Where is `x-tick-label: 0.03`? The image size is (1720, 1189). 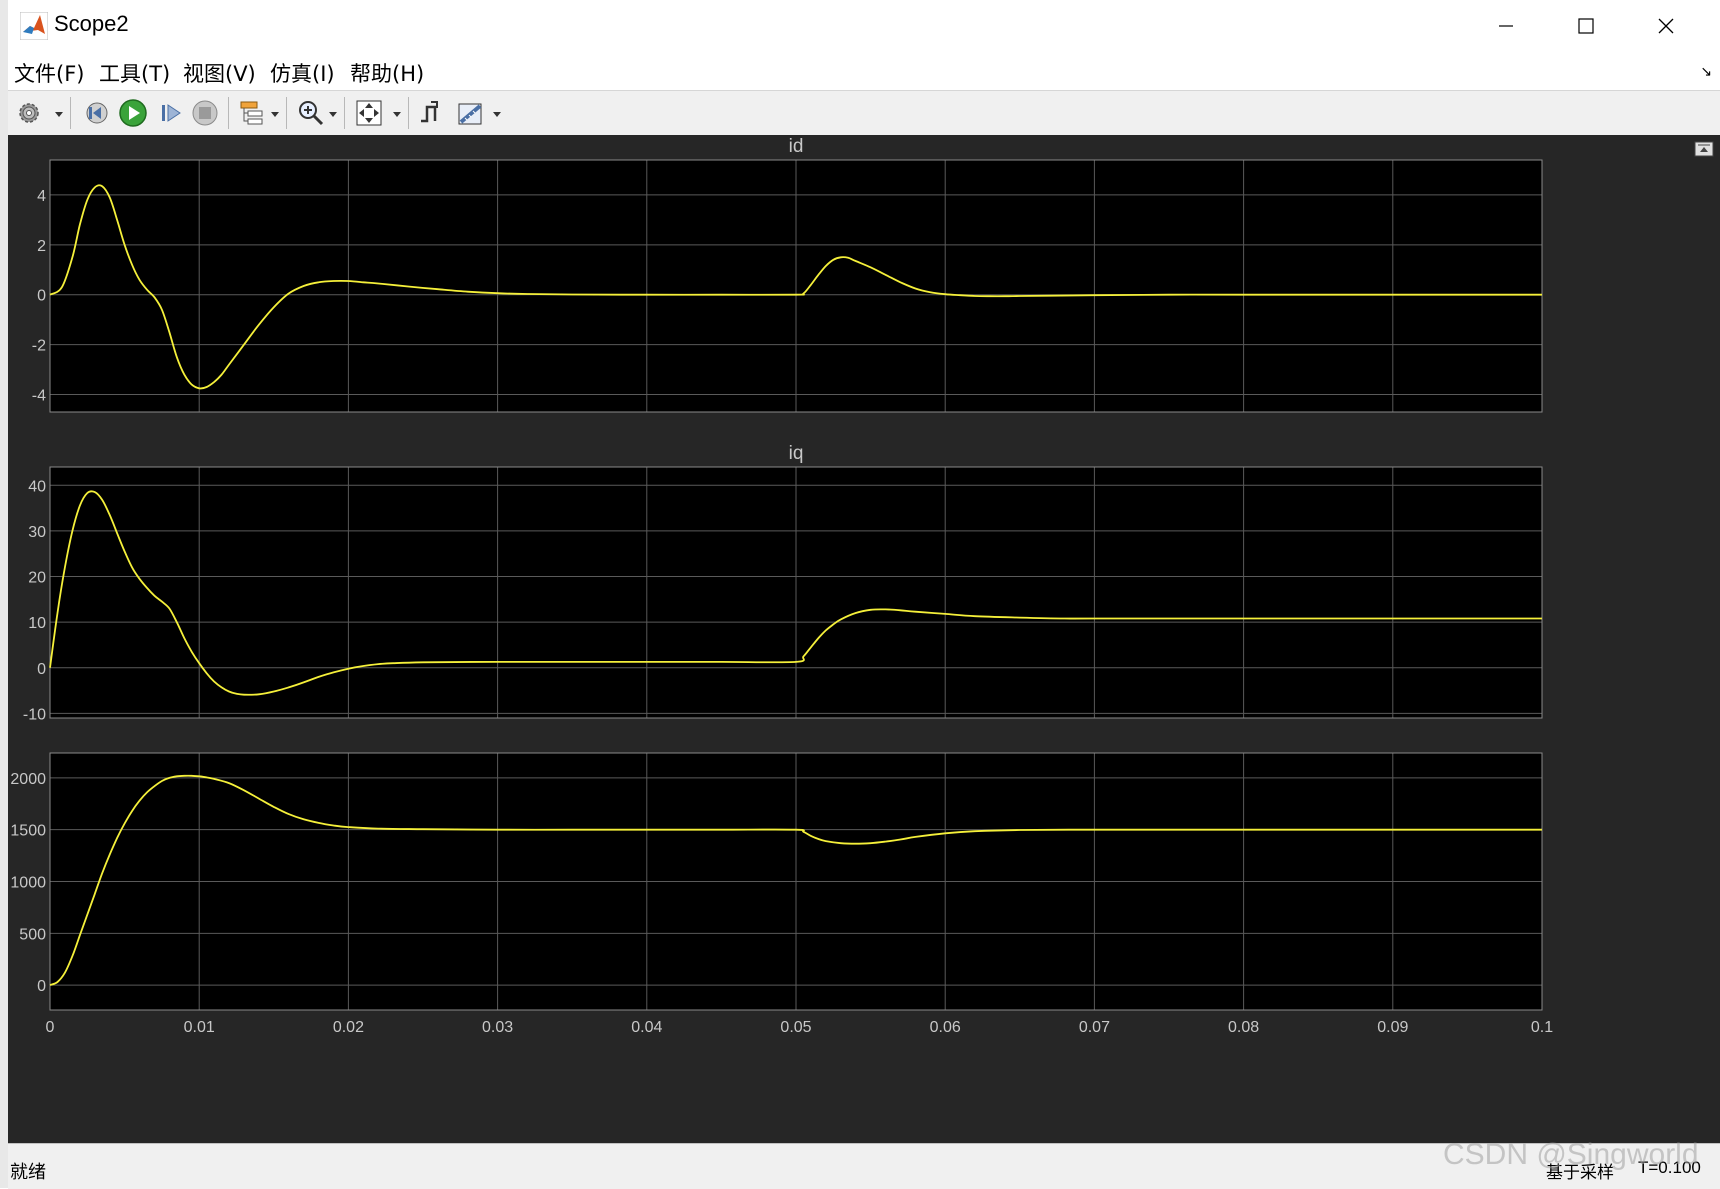 x-tick-label: 0.03 is located at coordinates (497, 1027).